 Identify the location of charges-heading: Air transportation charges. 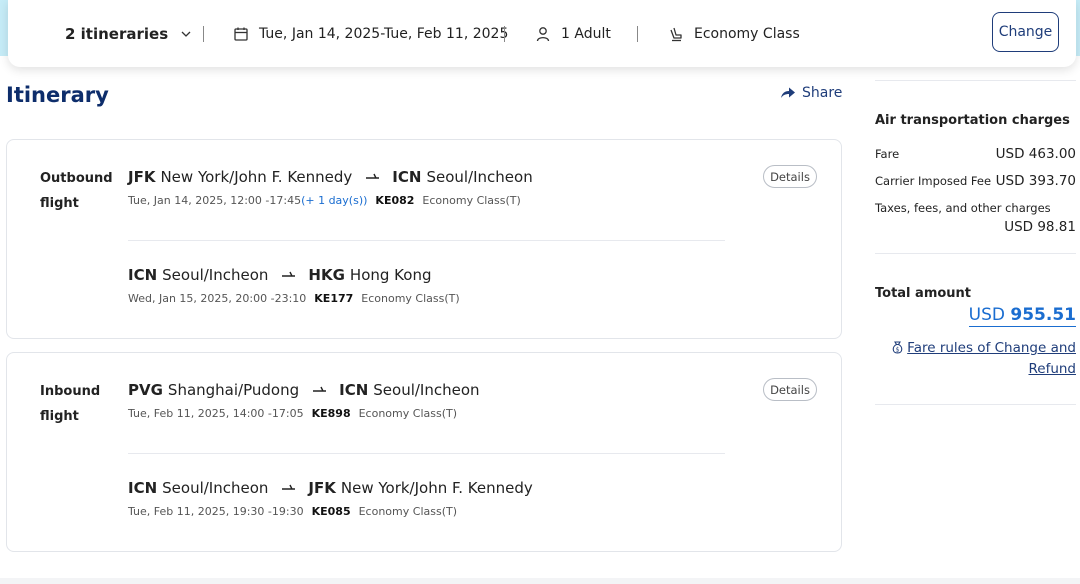
(972, 120).